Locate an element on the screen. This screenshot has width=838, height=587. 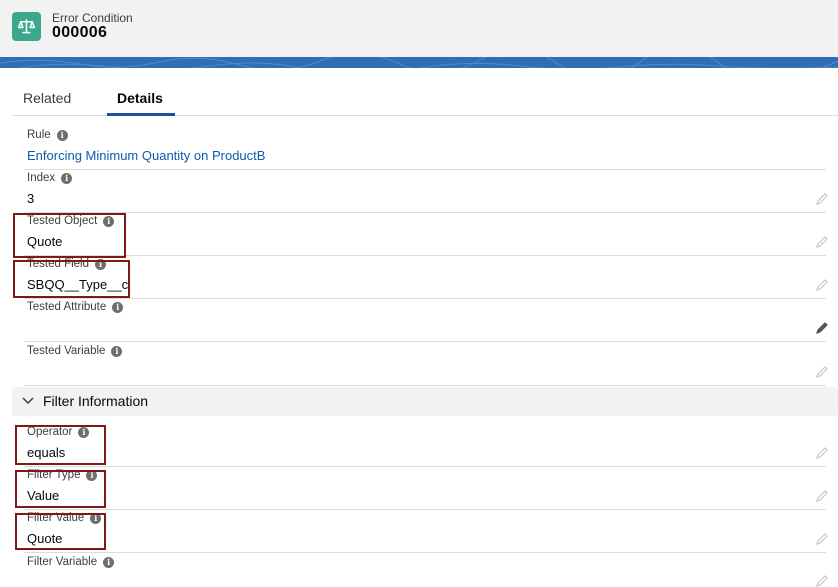
field-operator: Operator i equals is located at coordinates (431, 445).